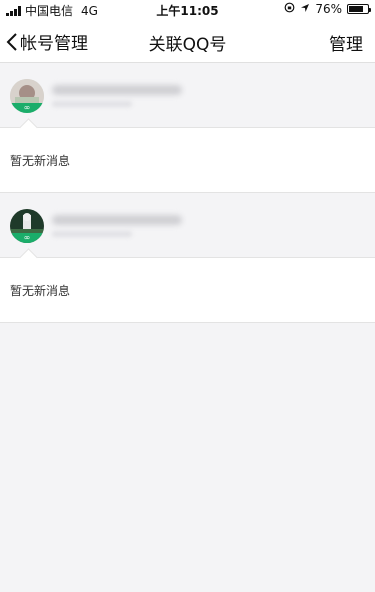 Image resolution: width=375 pixels, height=592 pixels. I want to click on page-title: 关联QQ号, so click(187, 45).